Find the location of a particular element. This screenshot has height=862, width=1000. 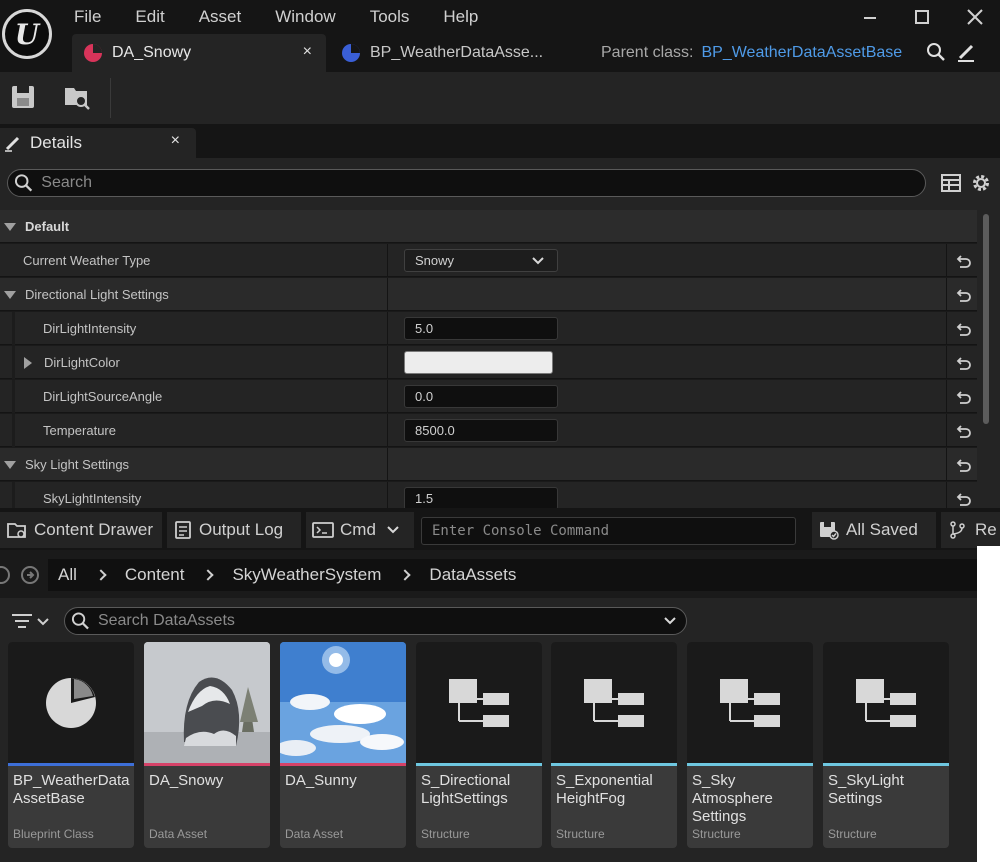

cmd-selector: Cmd is located at coordinates (360, 530).